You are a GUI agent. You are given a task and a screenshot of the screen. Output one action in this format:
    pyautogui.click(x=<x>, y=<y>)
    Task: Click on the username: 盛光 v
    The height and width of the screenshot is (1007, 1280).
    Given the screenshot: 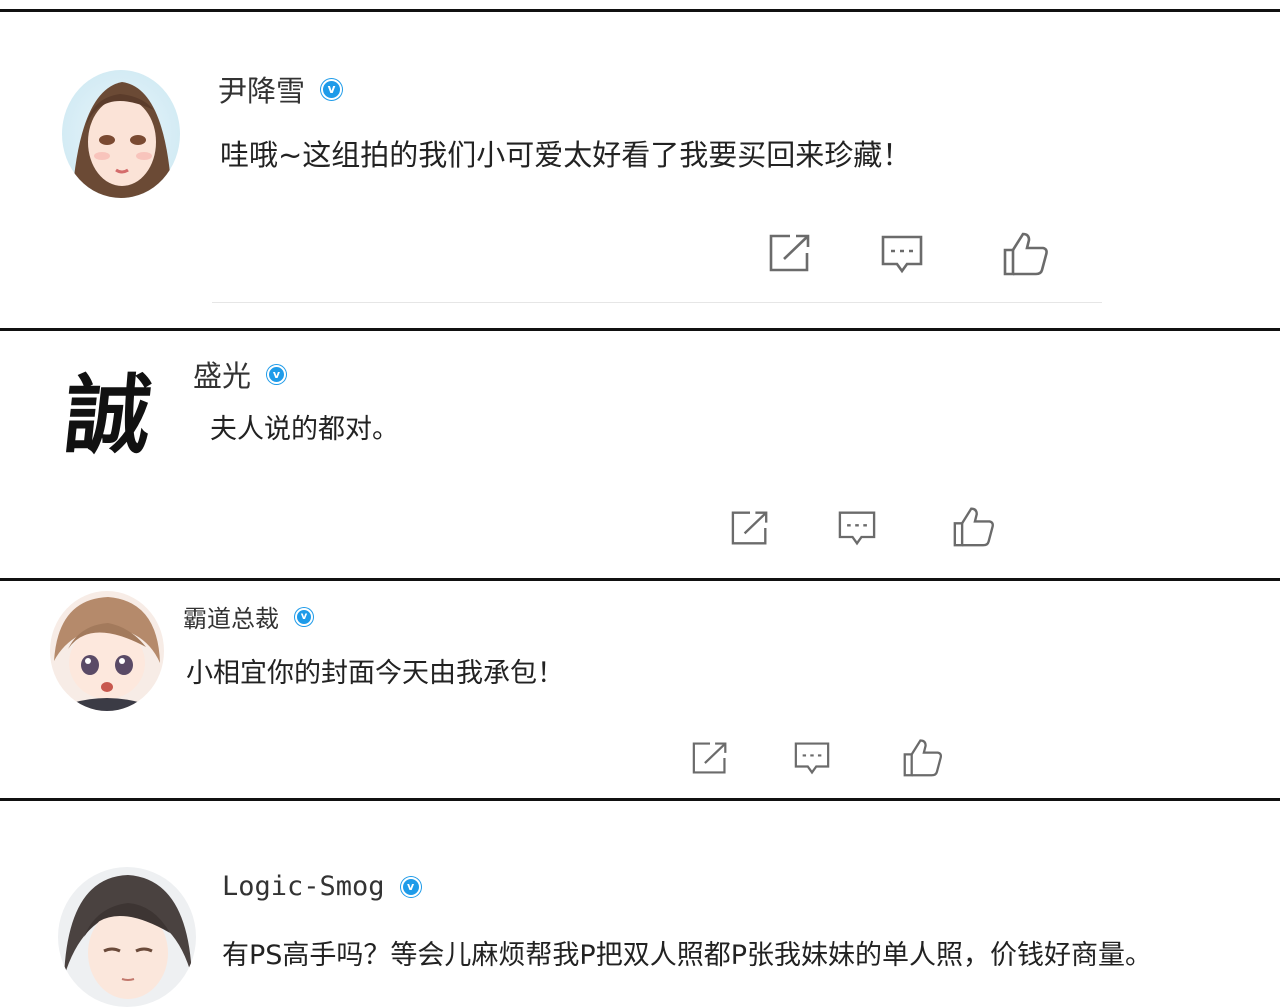 What is the action you would take?
    pyautogui.click(x=240, y=374)
    